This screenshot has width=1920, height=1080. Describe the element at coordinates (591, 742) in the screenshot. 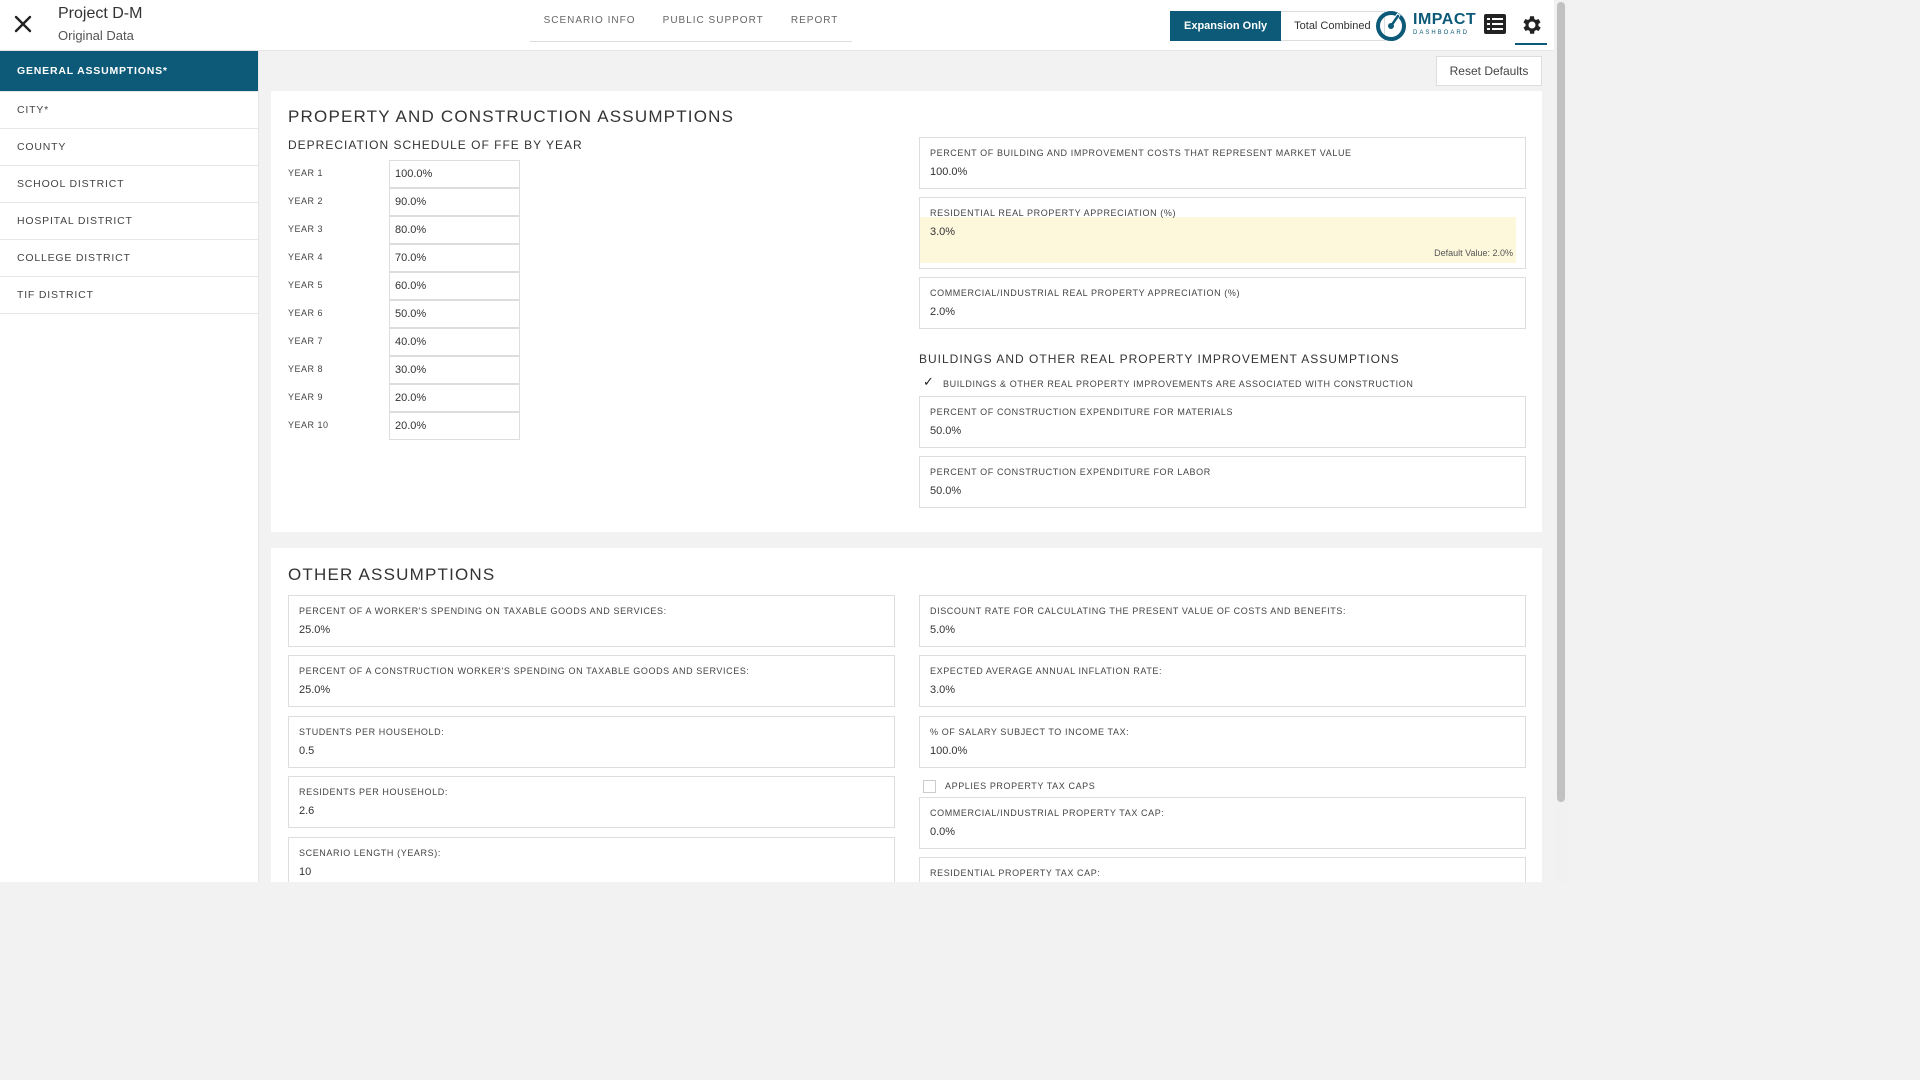

I see `students-per-household-field: STUDENTS PER HOUSEHOLD: 0.5` at that location.